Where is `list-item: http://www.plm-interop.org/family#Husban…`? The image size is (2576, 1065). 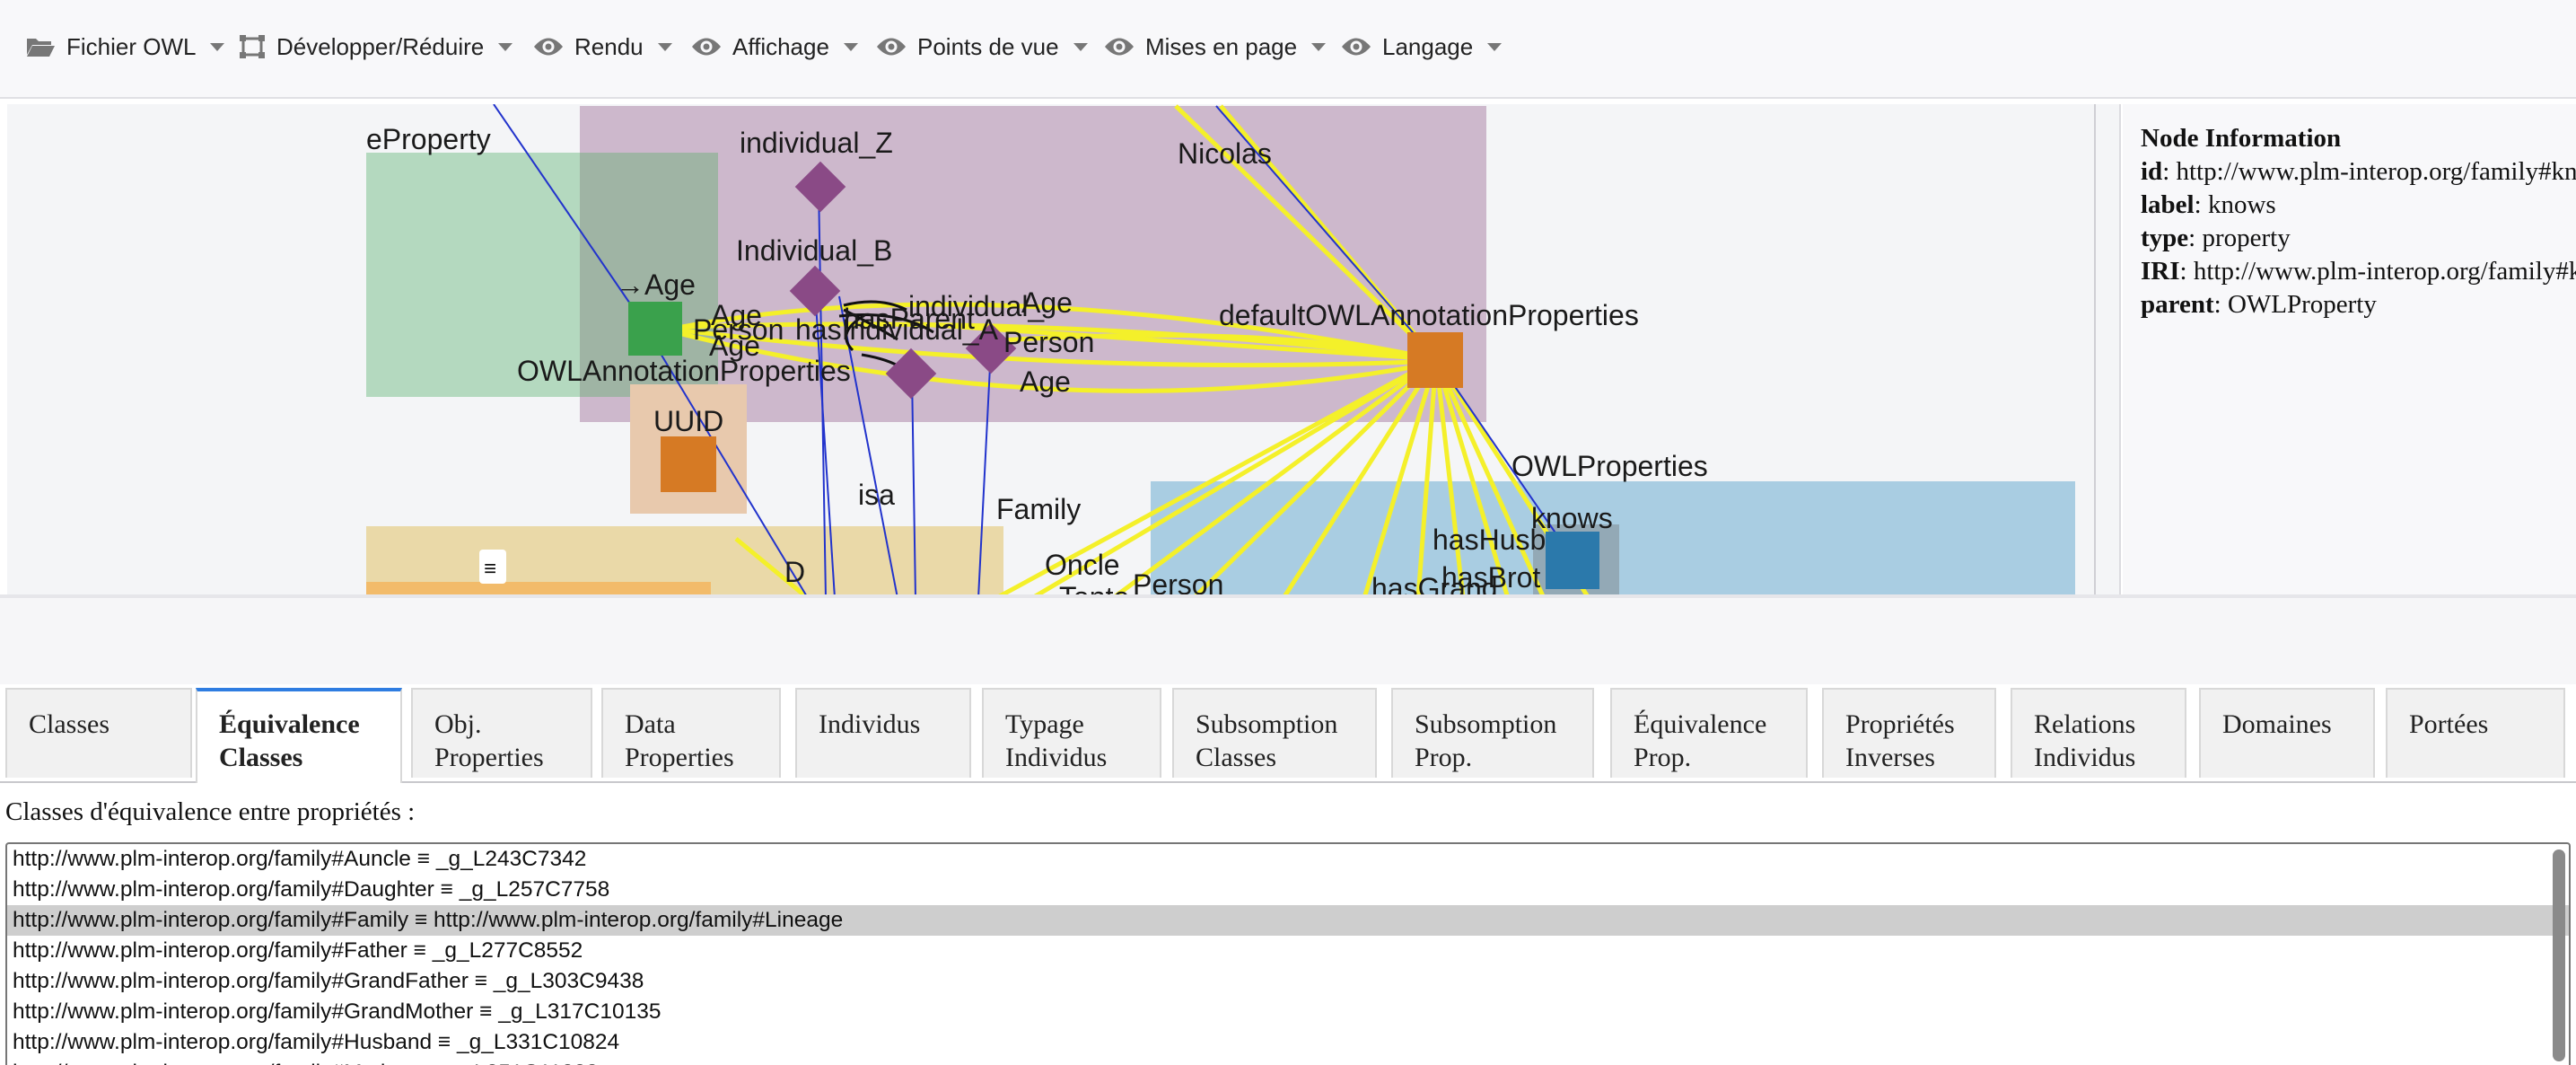
list-item: http://www.plm-interop.org/family#Husban… is located at coordinates (1288, 1042).